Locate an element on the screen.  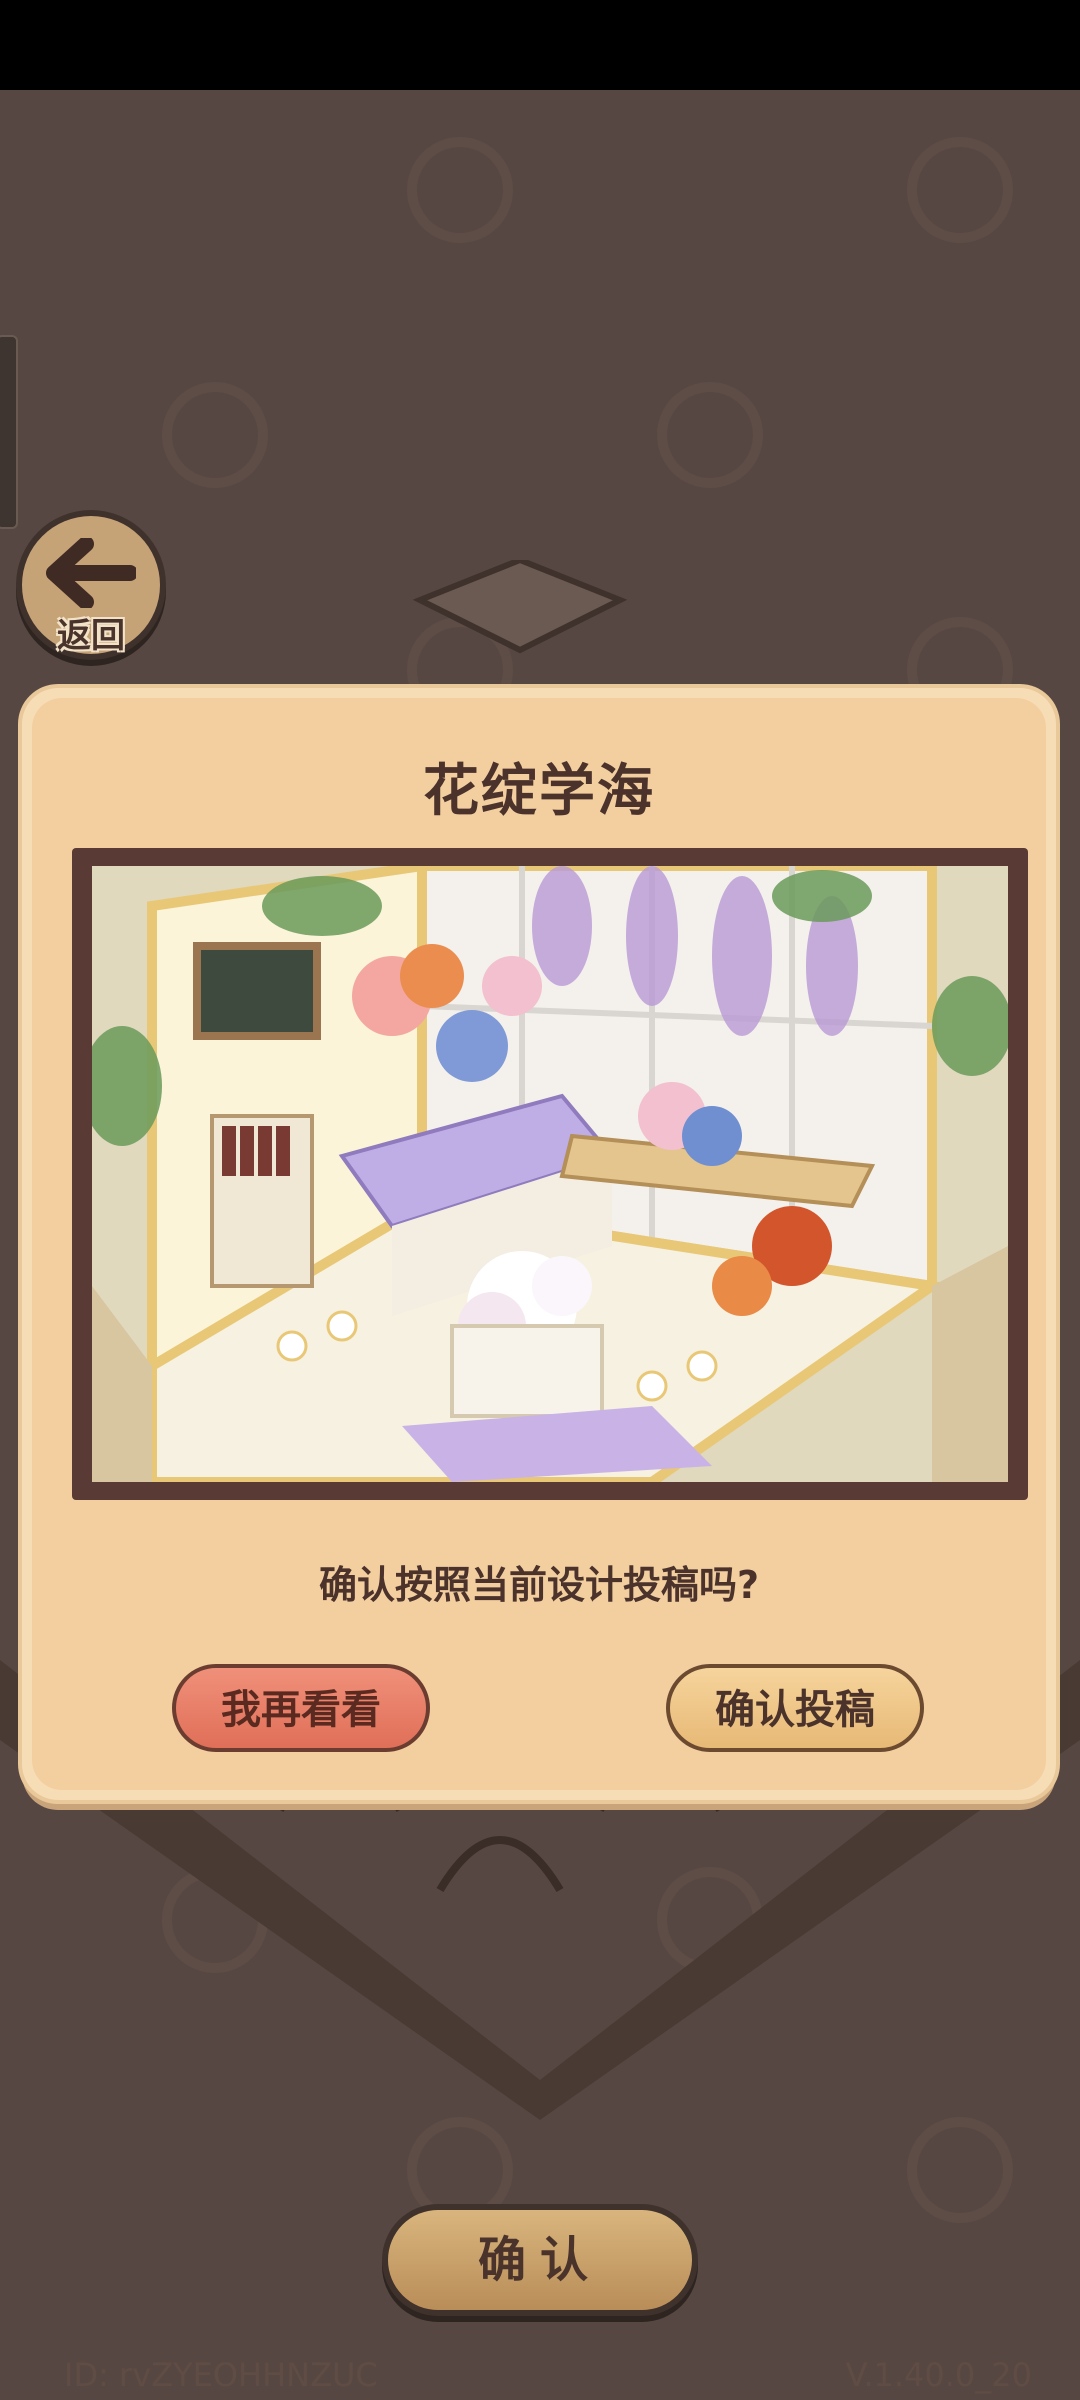
status-bar is located at coordinates (540, 45).